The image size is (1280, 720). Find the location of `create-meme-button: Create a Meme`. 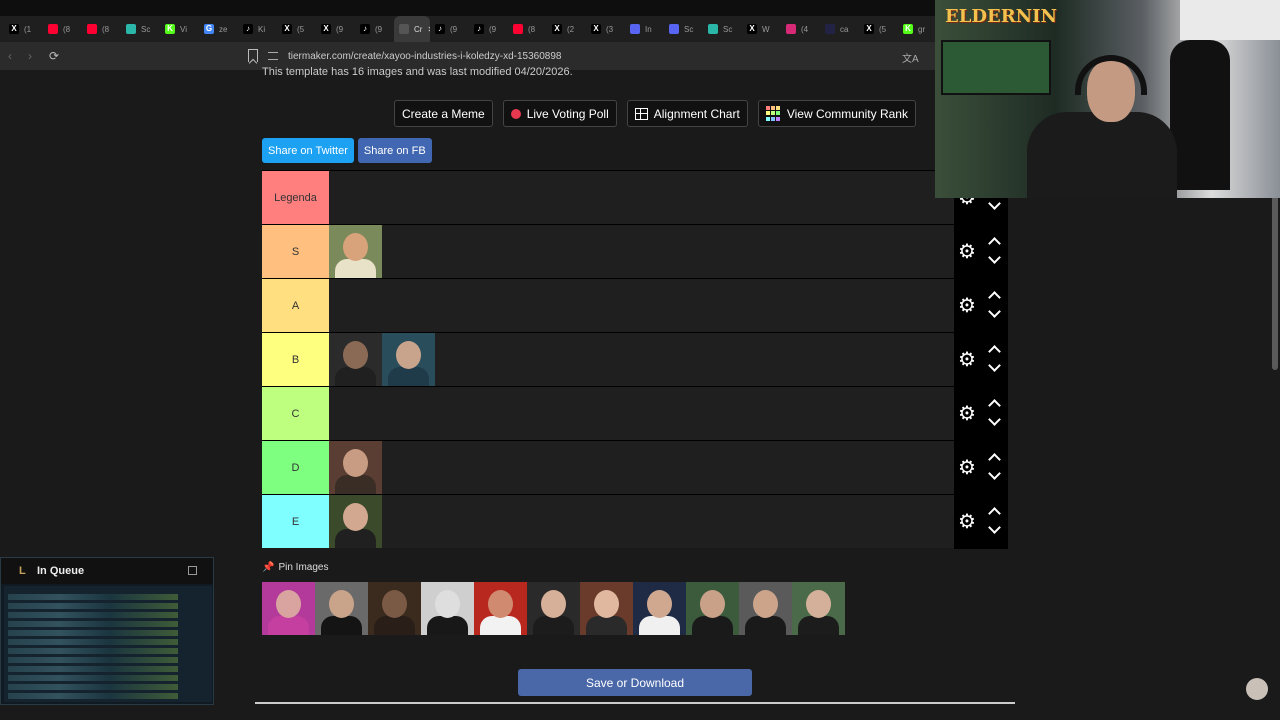

create-meme-button: Create a Meme is located at coordinates (443, 113).